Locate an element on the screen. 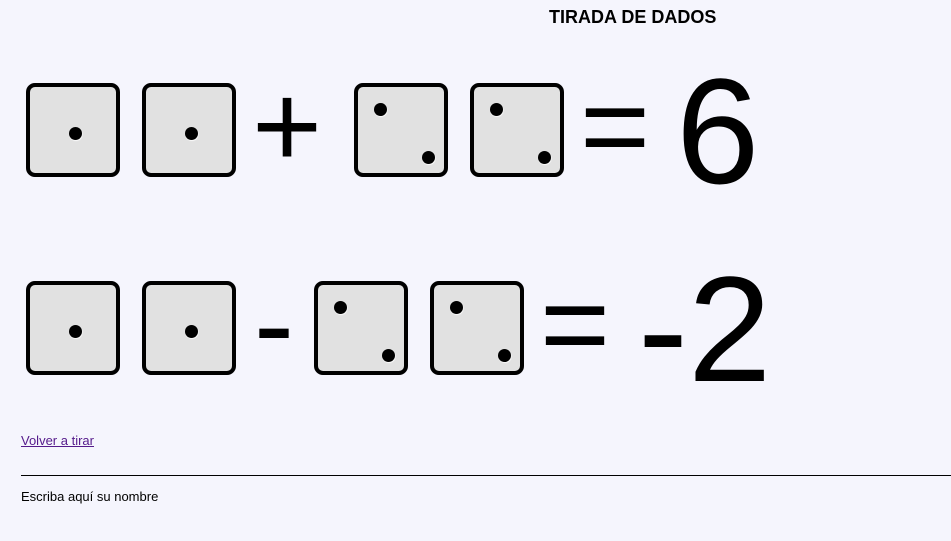 This screenshot has height=541, width=951. result-value: -2 is located at coordinates (705, 329).